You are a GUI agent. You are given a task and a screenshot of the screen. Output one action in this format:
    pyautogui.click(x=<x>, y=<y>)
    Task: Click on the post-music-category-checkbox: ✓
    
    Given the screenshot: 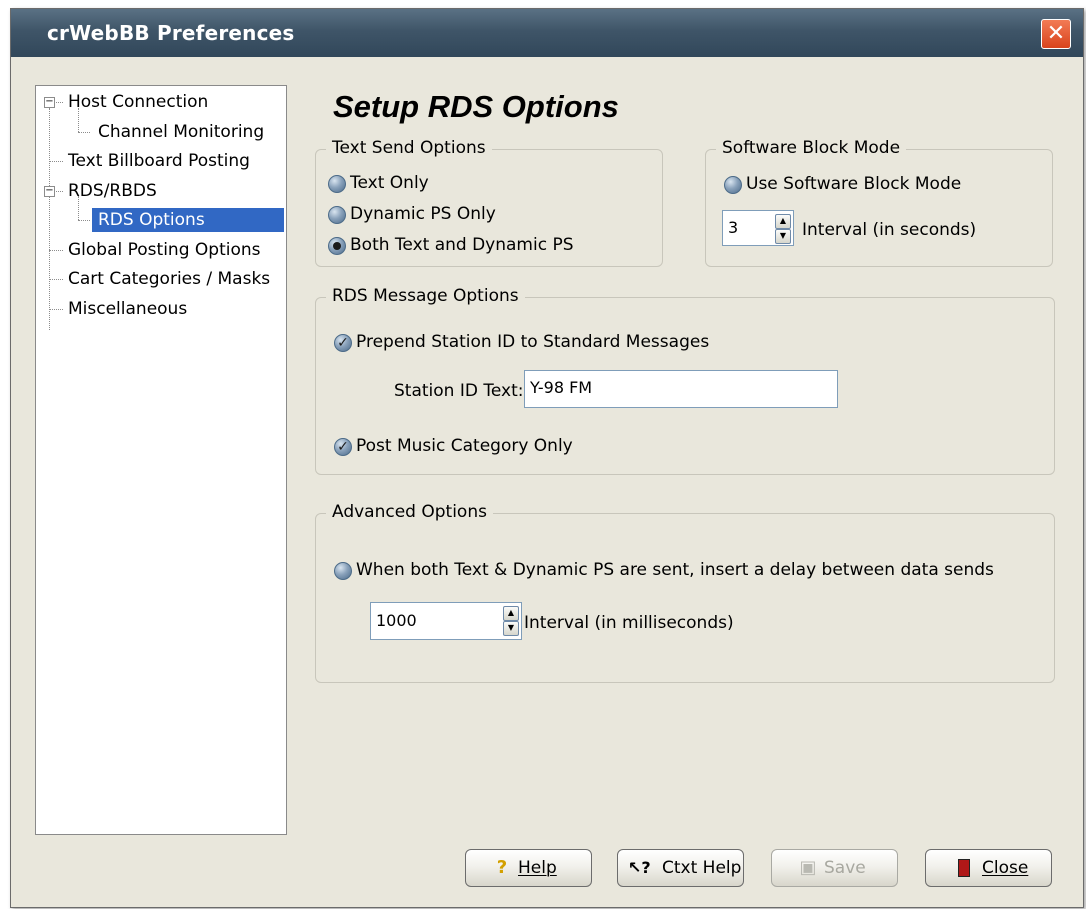 What is the action you would take?
    pyautogui.click(x=343, y=447)
    